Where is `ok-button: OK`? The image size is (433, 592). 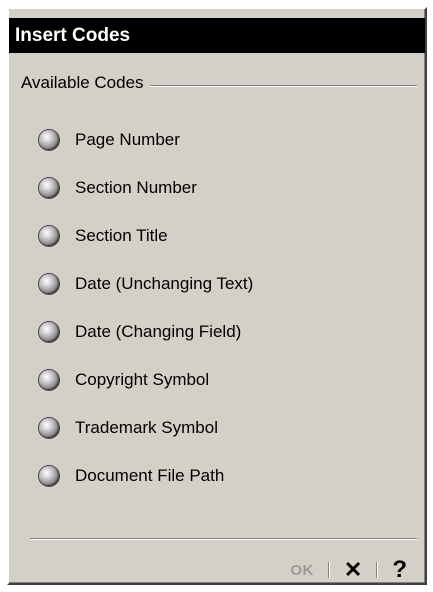 ok-button: OK is located at coordinates (302, 570).